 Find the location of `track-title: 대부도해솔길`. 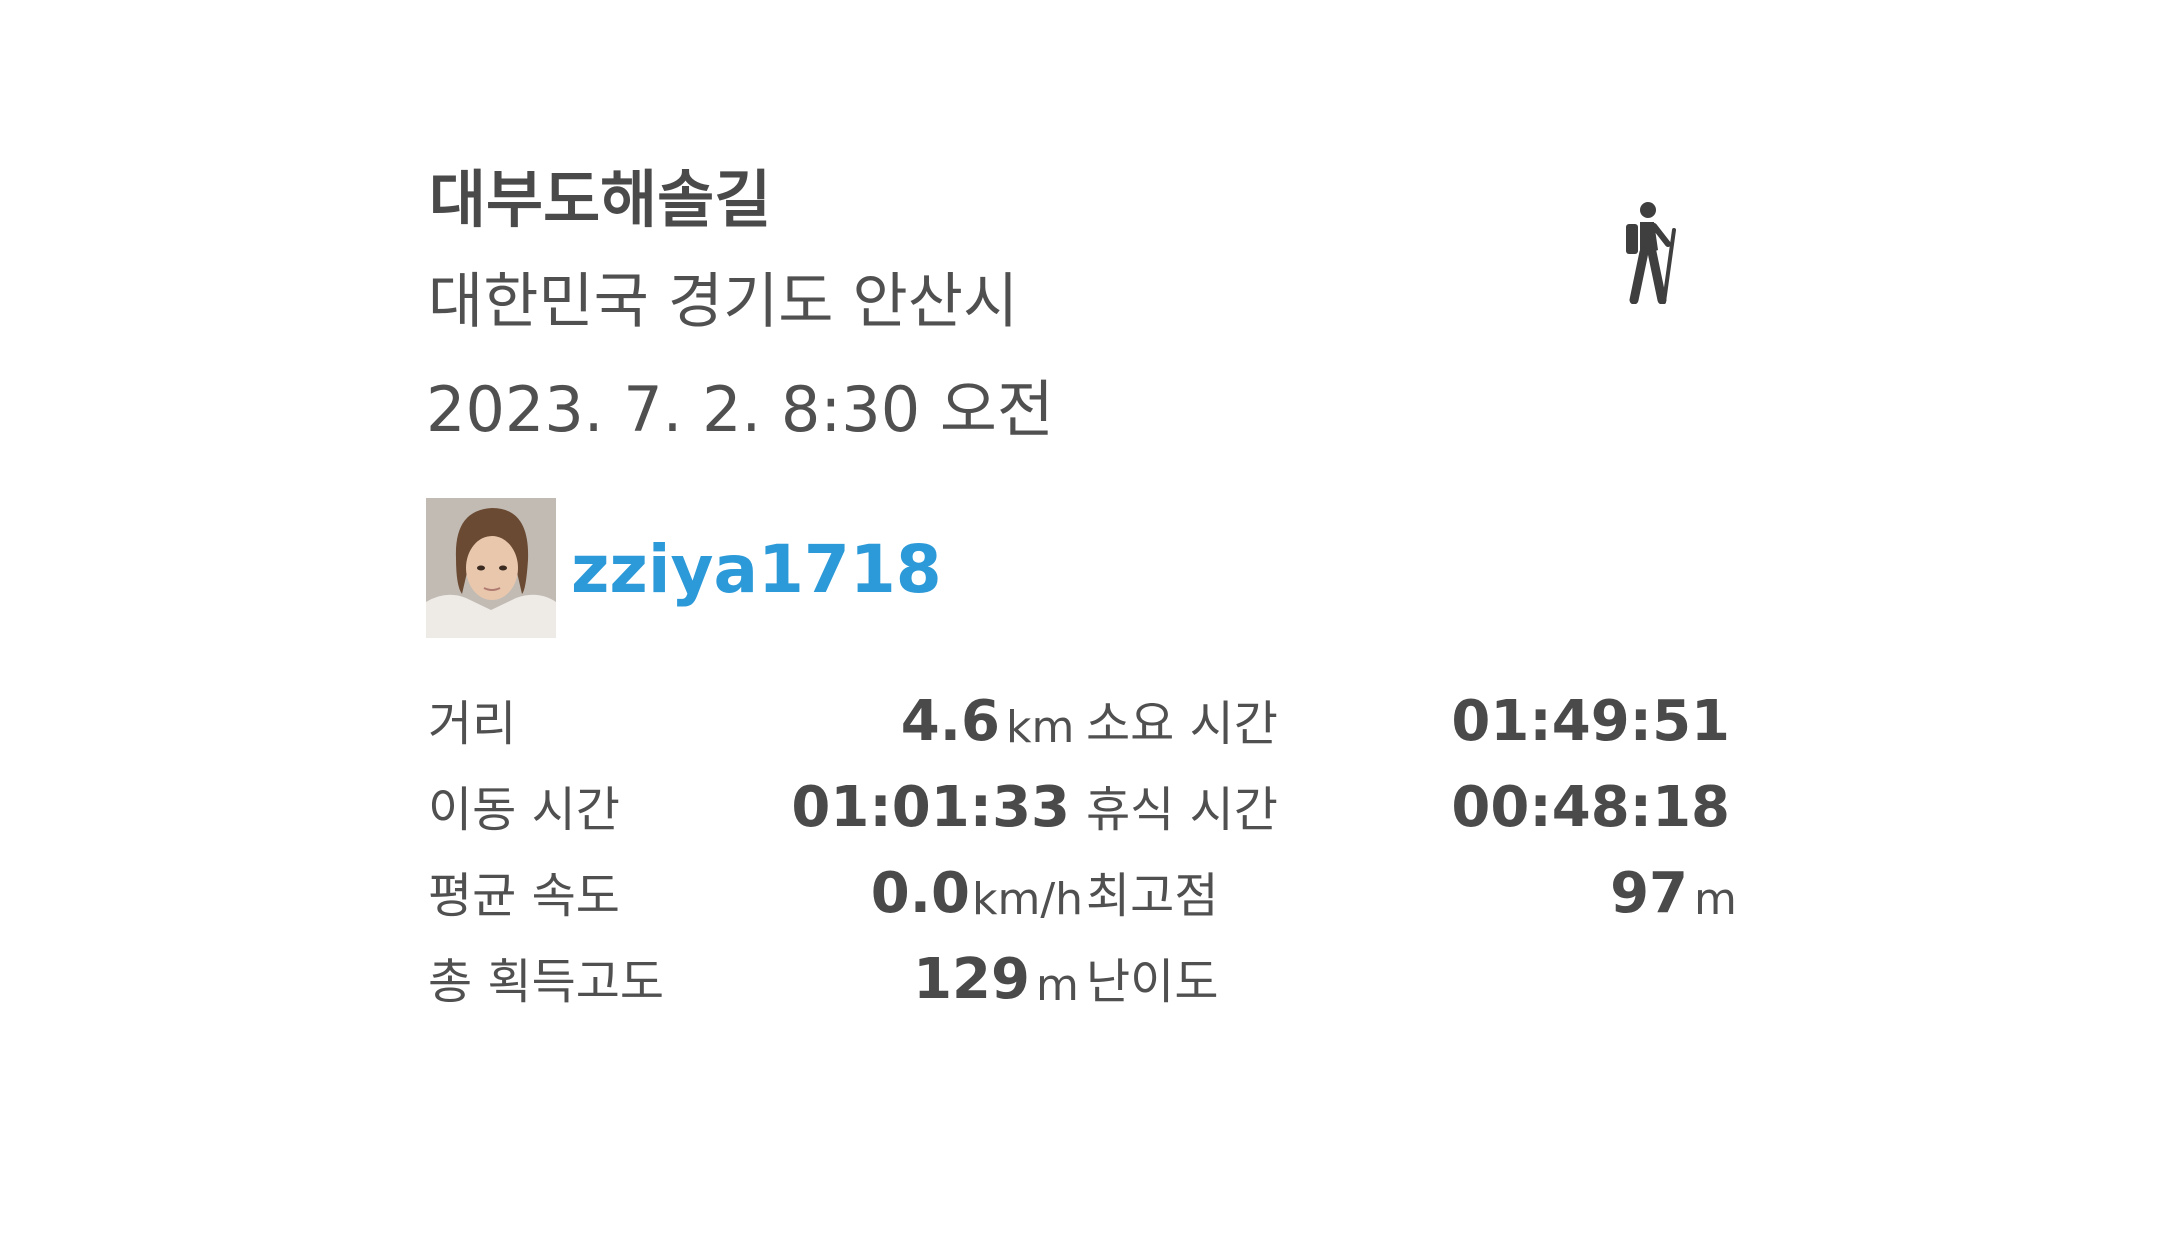

track-title: 대부도해솔길 is located at coordinates (600, 199).